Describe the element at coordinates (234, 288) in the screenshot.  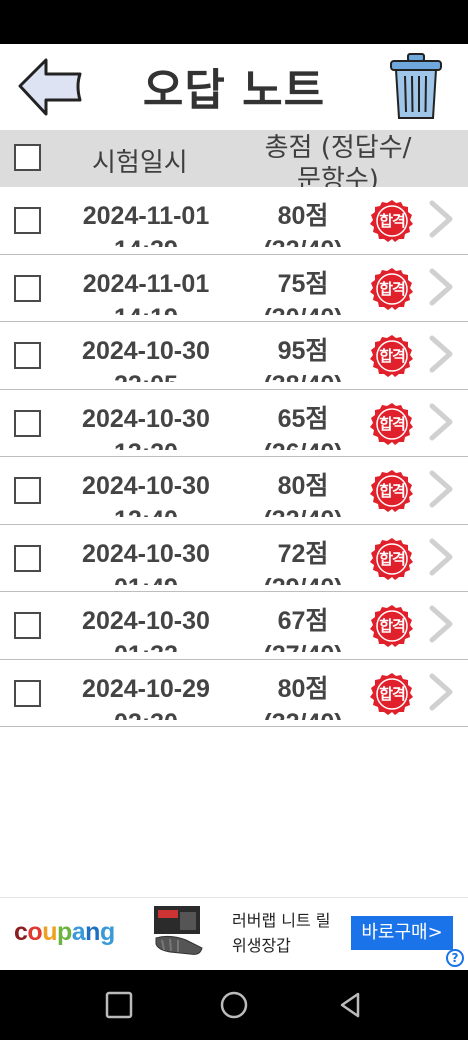
I see `exam-row: 2024-11-01 14:19 75점 (30/40) 합격` at that location.